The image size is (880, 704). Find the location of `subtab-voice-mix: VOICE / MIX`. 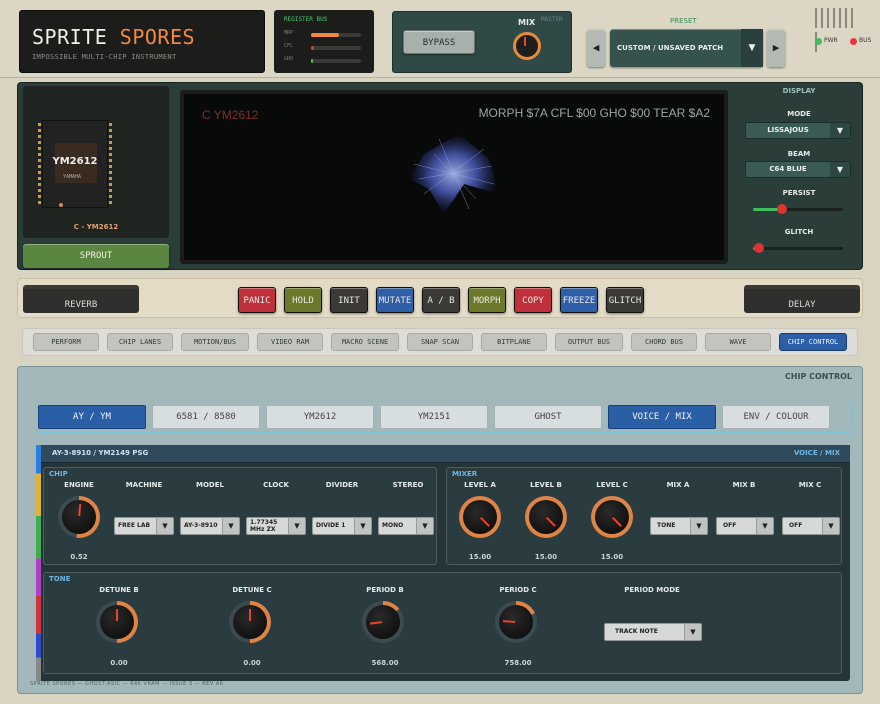

subtab-voice-mix: VOICE / MIX is located at coordinates (662, 417).